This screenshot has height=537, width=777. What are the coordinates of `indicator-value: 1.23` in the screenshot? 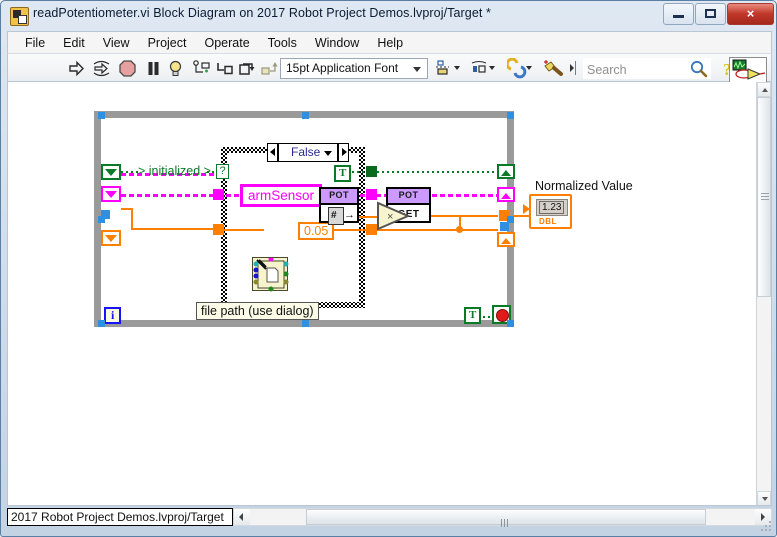 It's located at (552, 207).